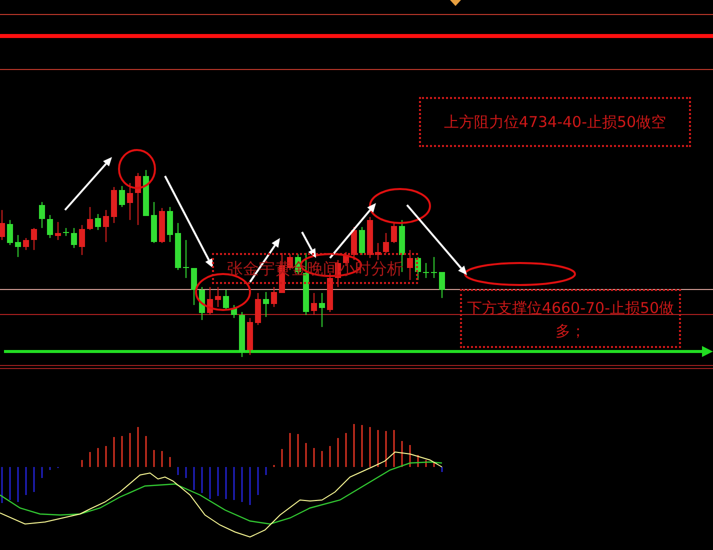 Image resolution: width=713 pixels, height=550 pixels. What do you see at coordinates (570, 318) in the screenshot?
I see `support-note: 下方支撑位4660-70-止损50做多；` at bounding box center [570, 318].